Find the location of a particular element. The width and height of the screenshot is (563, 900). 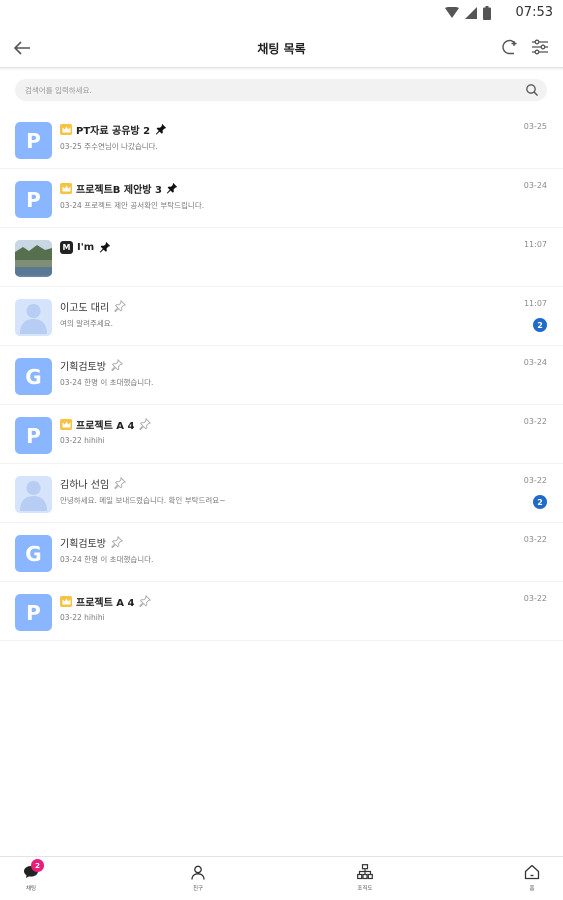

status-bar: 07:53 is located at coordinates (281, 14).